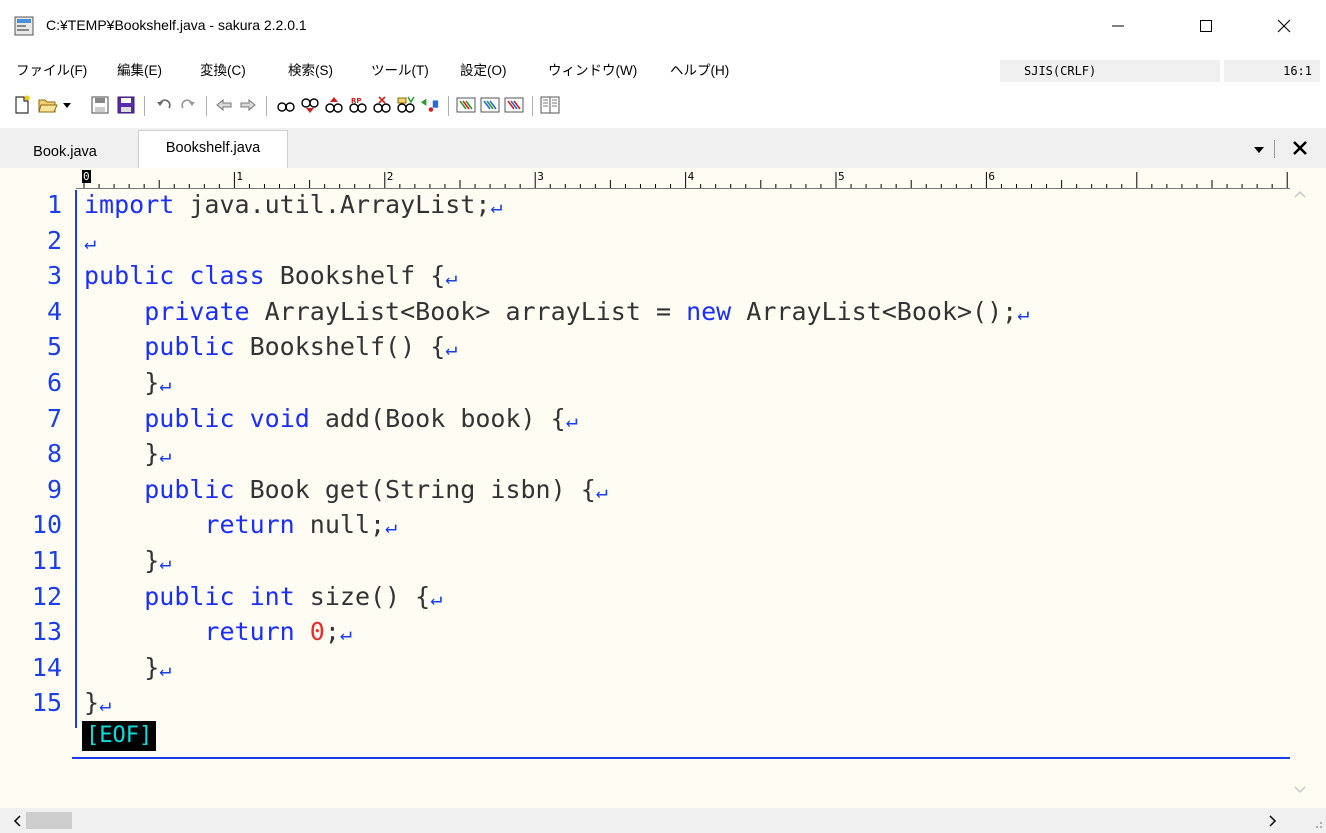 The height and width of the screenshot is (833, 1326). I want to click on line-number: 11, so click(46, 560).